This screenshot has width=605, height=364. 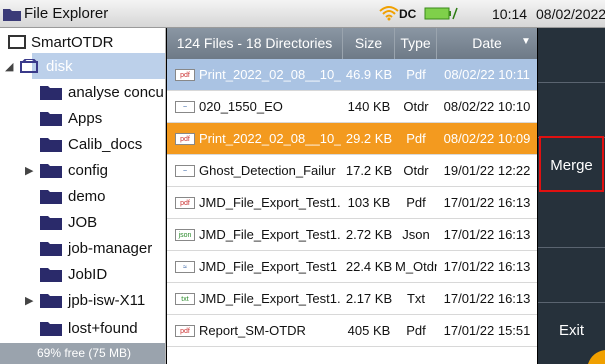 What do you see at coordinates (185, 267) in the screenshot?
I see `motdr-file-icon: ≈` at bounding box center [185, 267].